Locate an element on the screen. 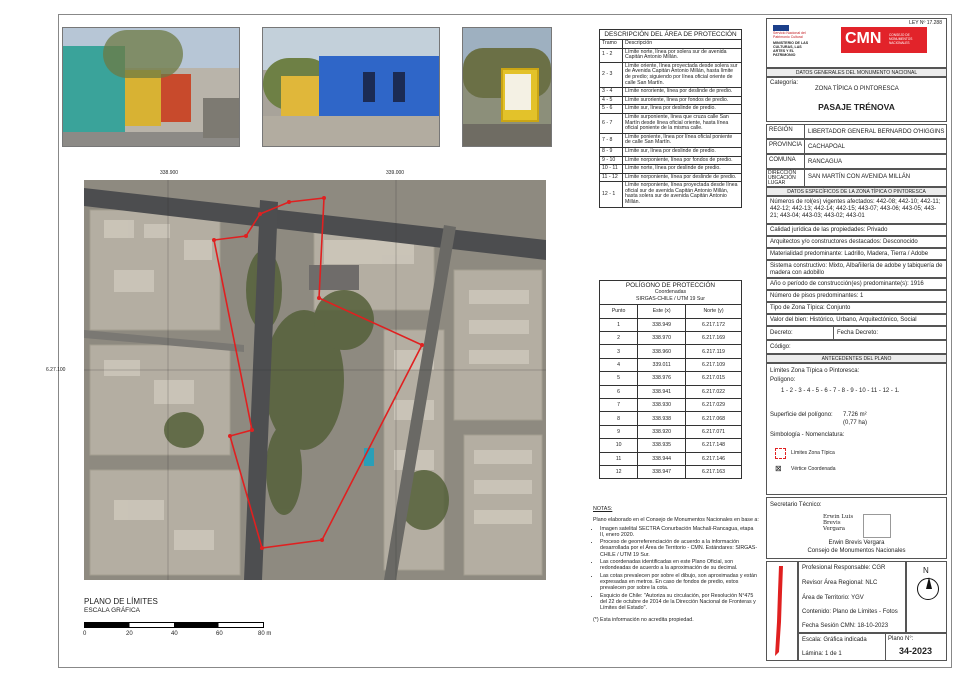 The width and height of the screenshot is (968, 680). province-row: PROVINCIA CACHAPOAL is located at coordinates (856, 146).